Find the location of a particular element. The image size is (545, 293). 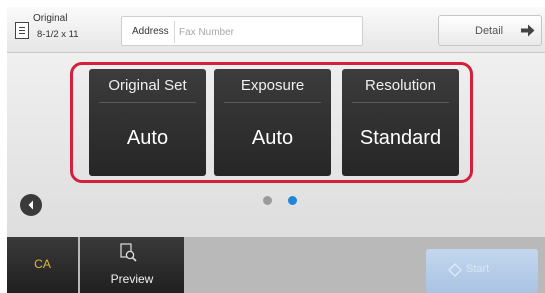

exposure-button: Exposure Auto is located at coordinates (272, 122).